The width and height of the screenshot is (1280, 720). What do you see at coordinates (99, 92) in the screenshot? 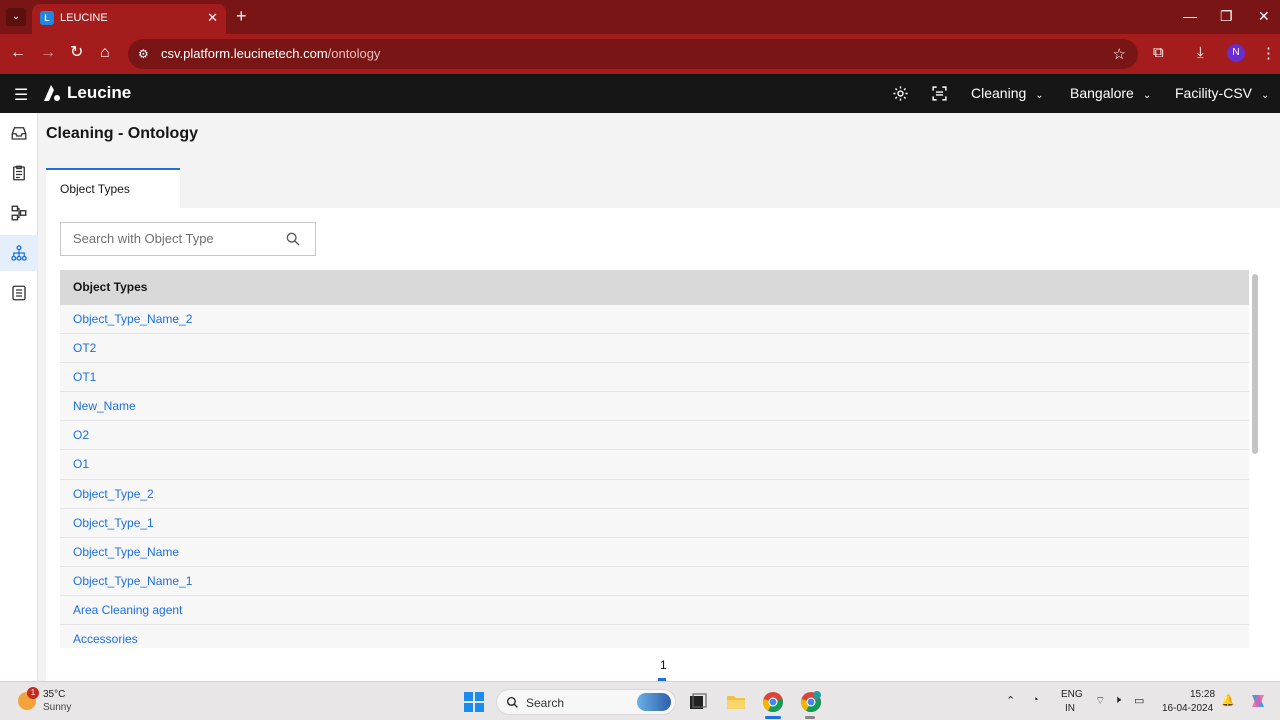
I see `logo-text: Leucine` at bounding box center [99, 92].